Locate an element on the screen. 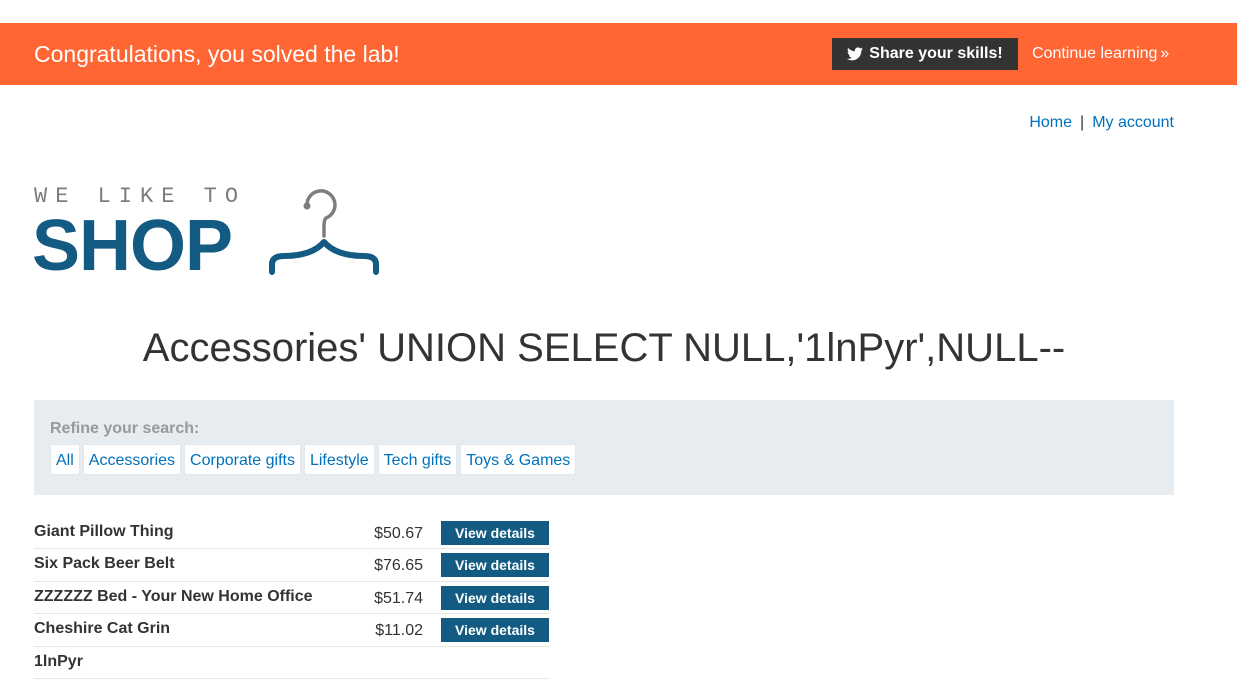 The image size is (1237, 695). continue-learning-link: Continue learning» is located at coordinates (1100, 54).